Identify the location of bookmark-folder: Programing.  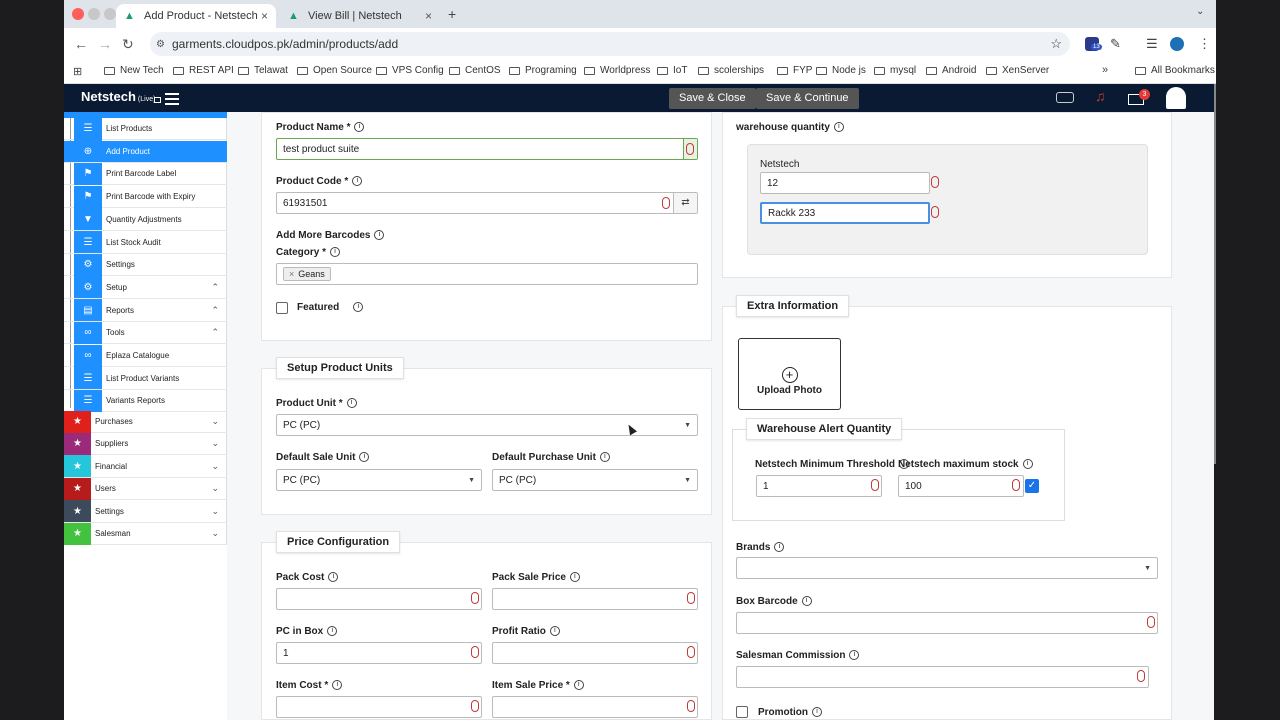
(543, 70).